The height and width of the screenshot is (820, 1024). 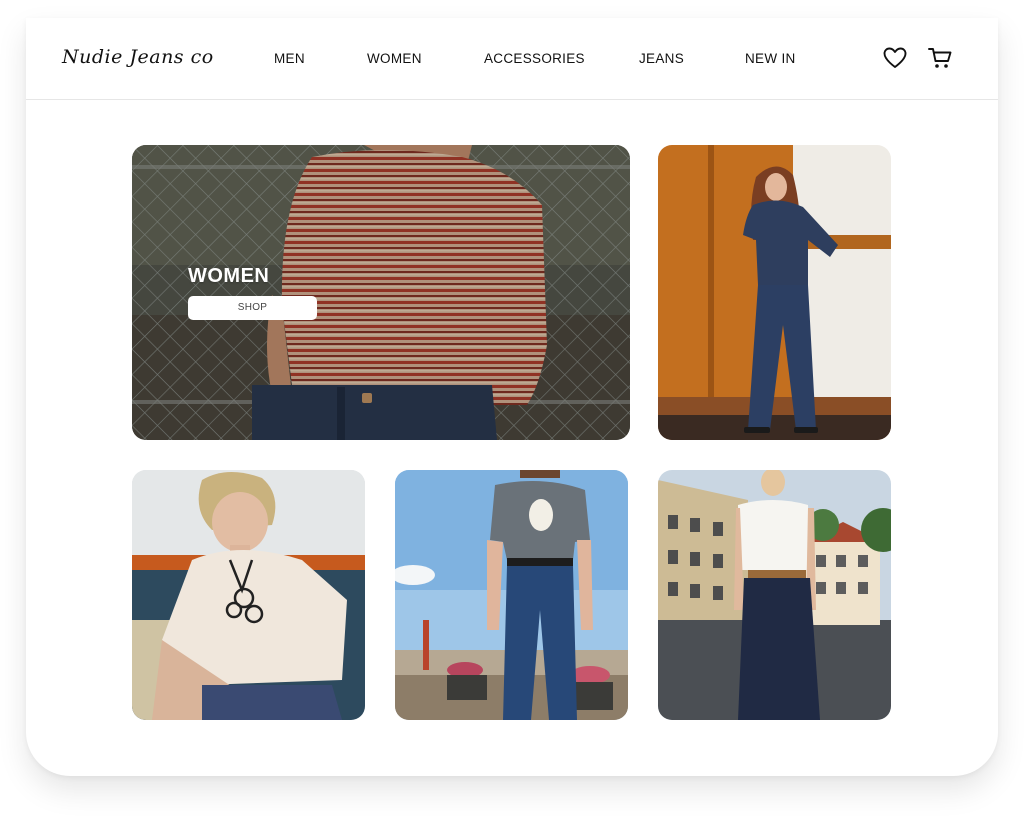 What do you see at coordinates (770, 58) in the screenshot?
I see `nav-item-new-in: NEW IN` at bounding box center [770, 58].